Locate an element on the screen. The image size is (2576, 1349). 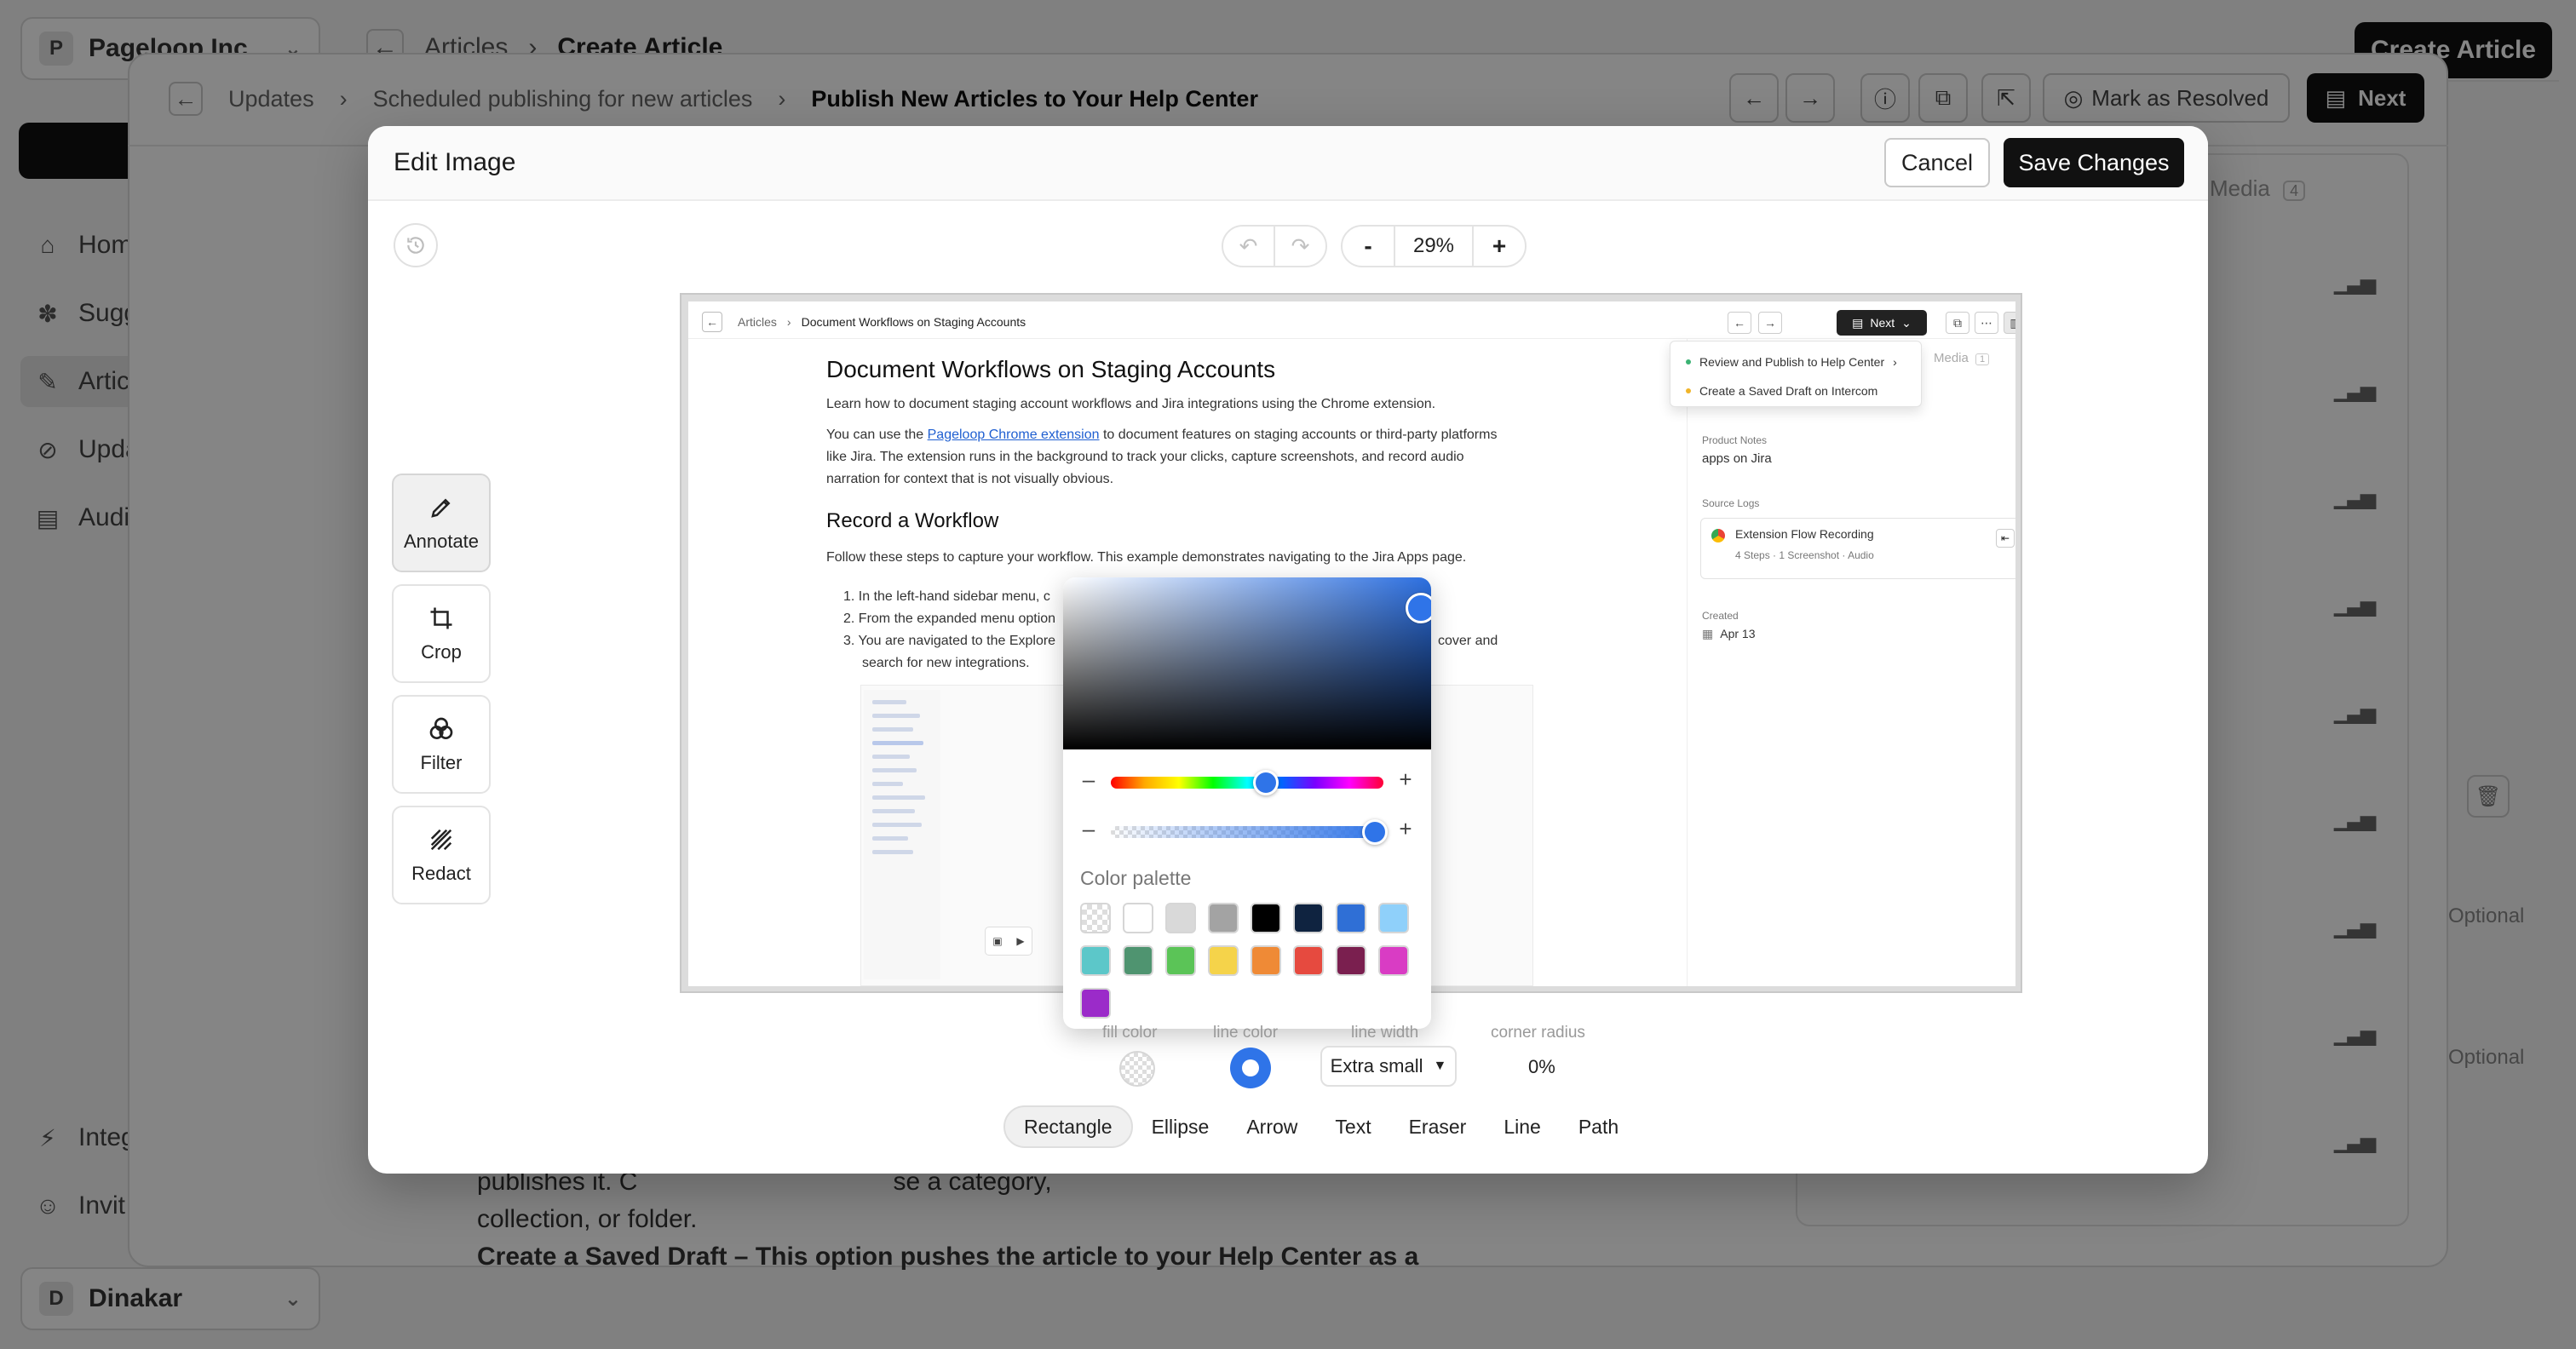
preview-media-tab: Media 1 is located at coordinates (1962, 358).